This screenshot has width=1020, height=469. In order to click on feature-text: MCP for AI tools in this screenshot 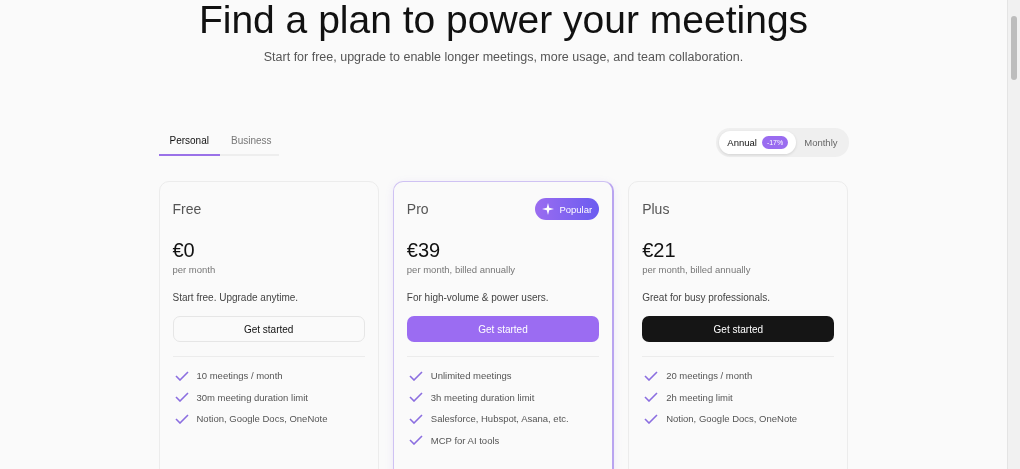, I will do `click(465, 440)`.